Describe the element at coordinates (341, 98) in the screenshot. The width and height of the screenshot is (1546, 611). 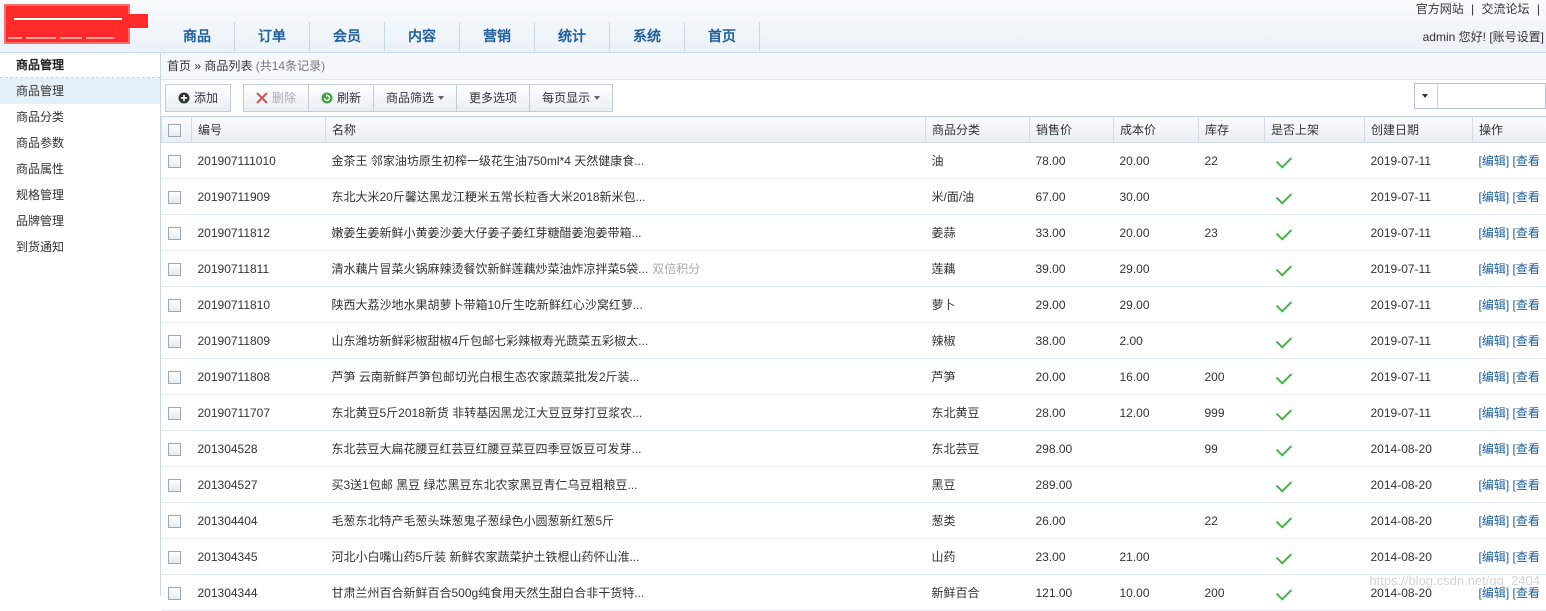
I see `refresh-button: 刷新` at that location.